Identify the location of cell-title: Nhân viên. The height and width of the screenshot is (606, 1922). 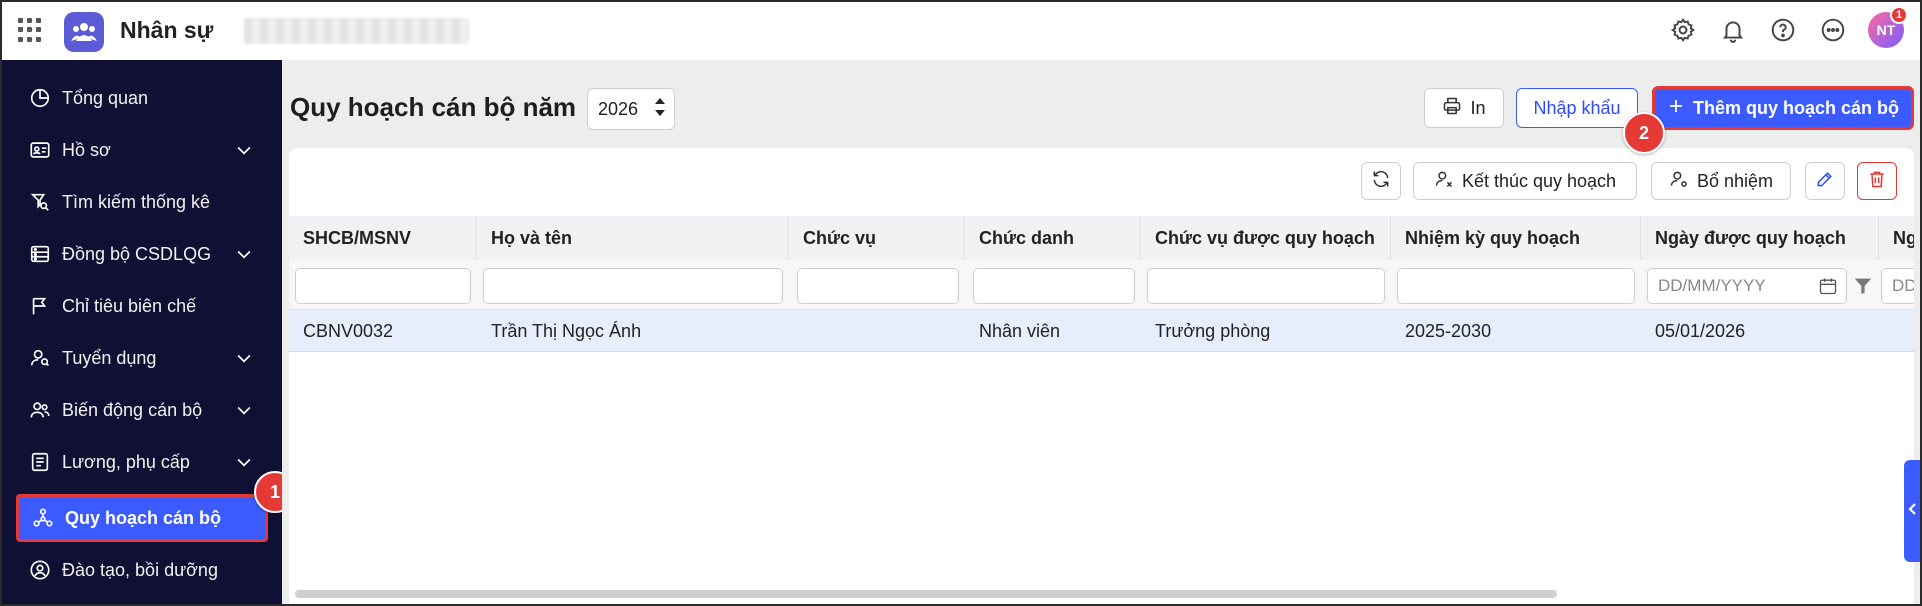
(1020, 330).